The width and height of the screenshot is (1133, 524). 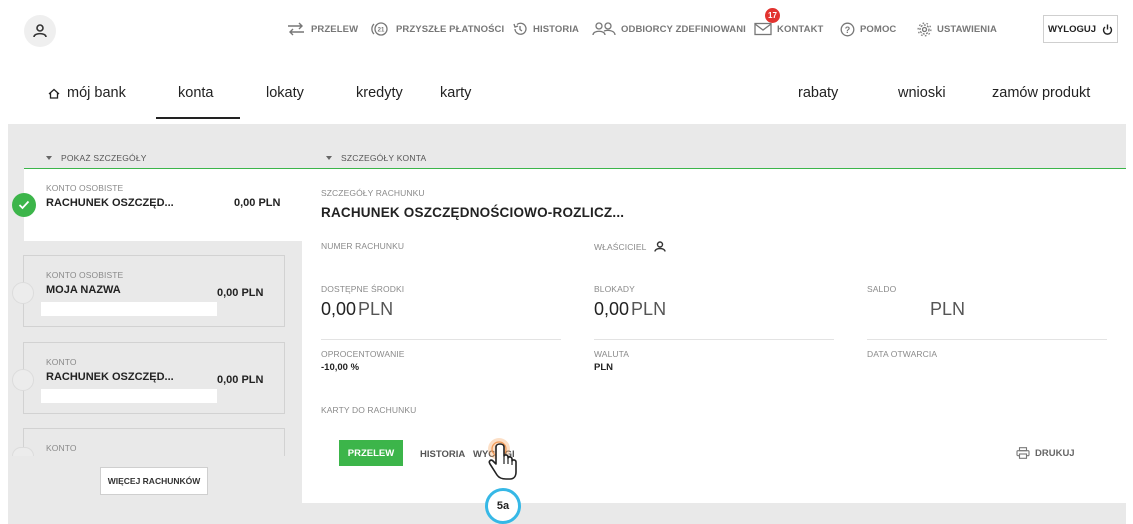 What do you see at coordinates (371, 453) in the screenshot?
I see `transfer-button: PRZELEW` at bounding box center [371, 453].